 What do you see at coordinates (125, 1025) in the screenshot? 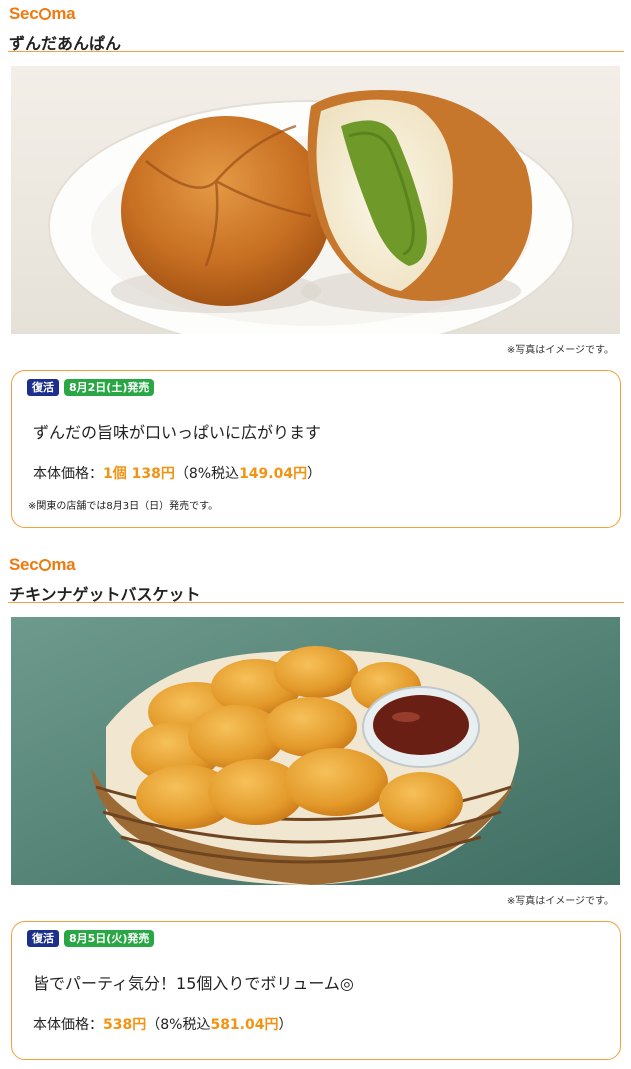
I see `base-price: 538円` at bounding box center [125, 1025].